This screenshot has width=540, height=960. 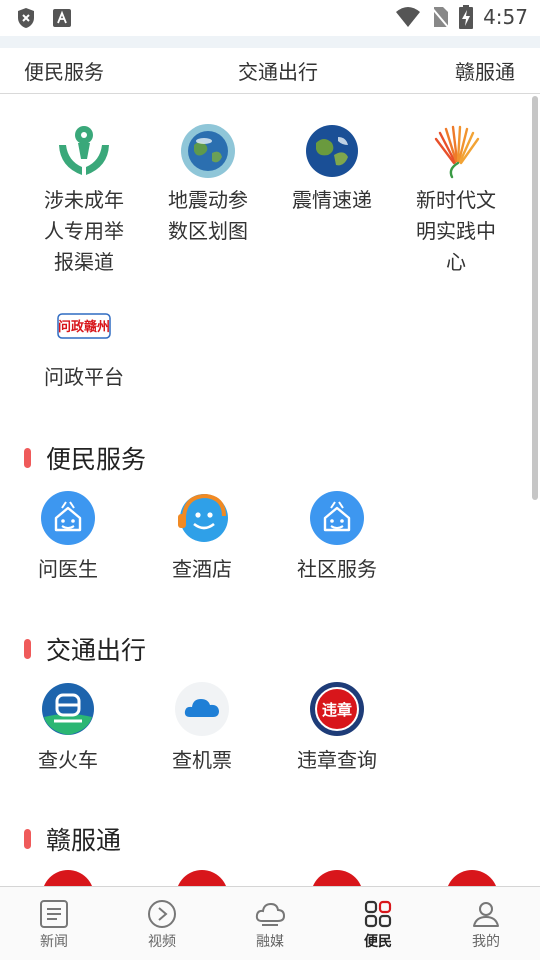 What do you see at coordinates (457, 152) in the screenshot?
I see `civilization-logo-icon` at bounding box center [457, 152].